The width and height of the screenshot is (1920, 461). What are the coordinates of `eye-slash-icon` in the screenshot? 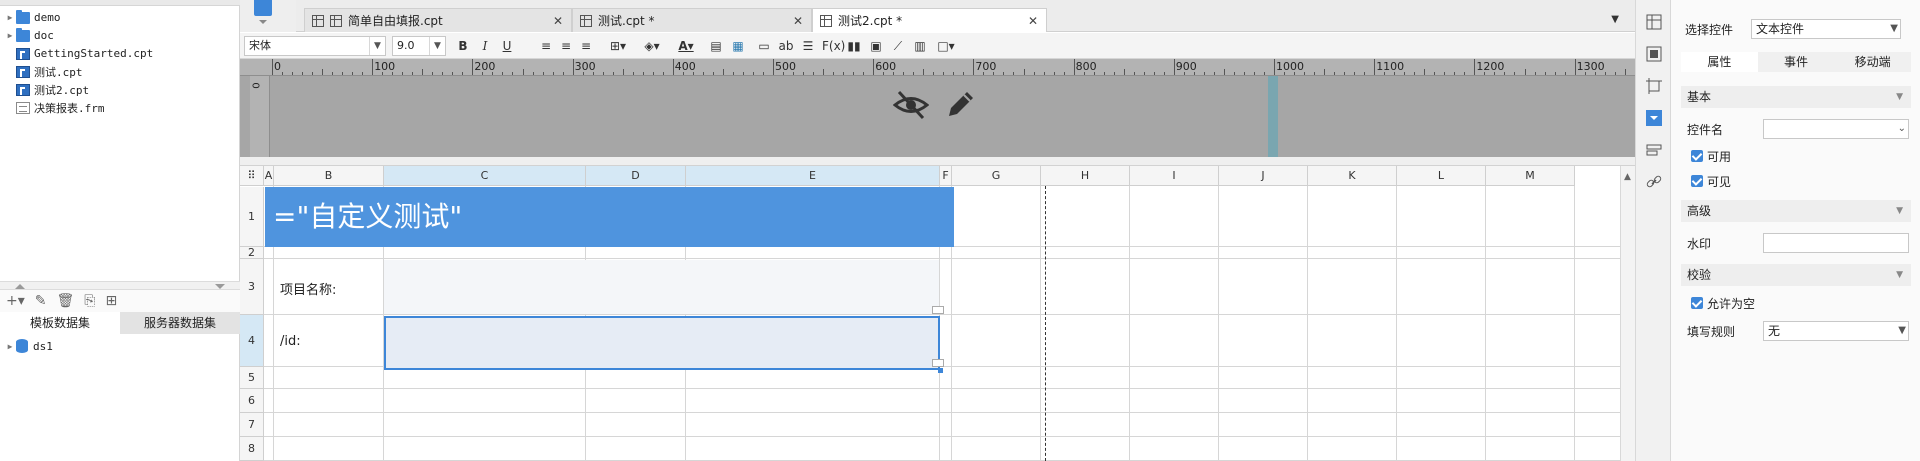 It's located at (911, 105).